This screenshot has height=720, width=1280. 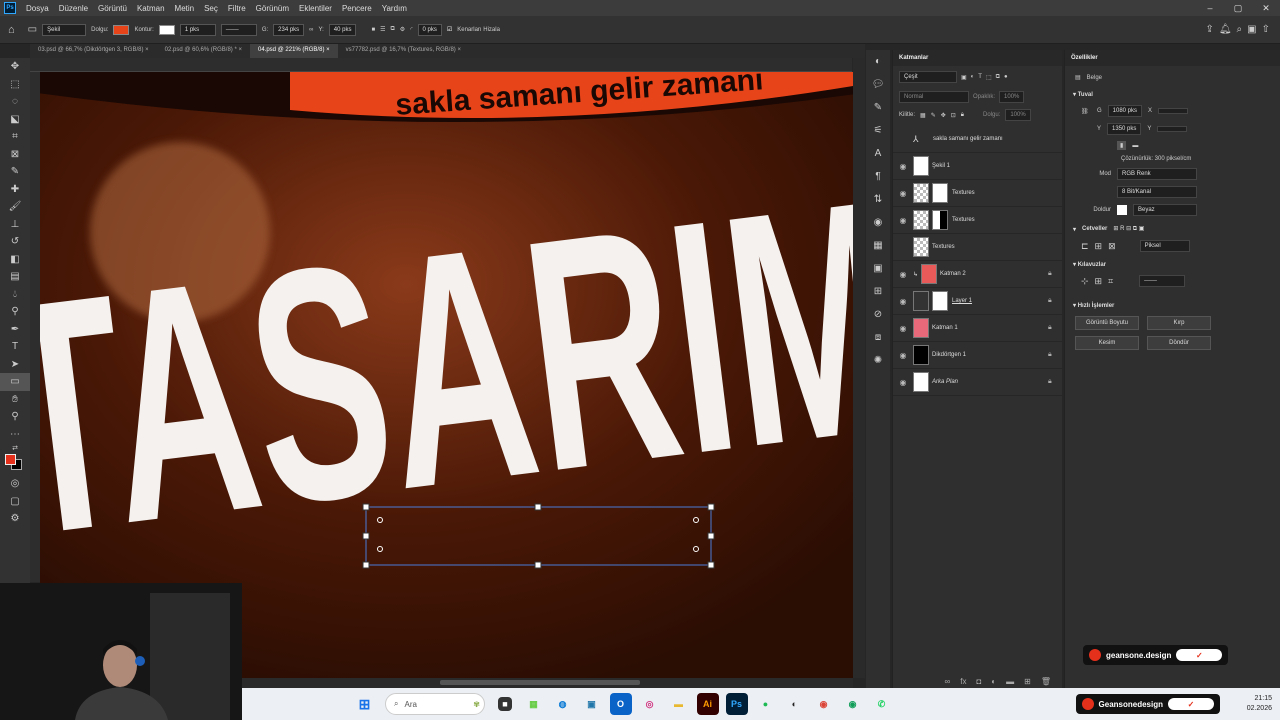 What do you see at coordinates (197, 29) in the screenshot?
I see `stroke-width-input: 1 pks` at bounding box center [197, 29].